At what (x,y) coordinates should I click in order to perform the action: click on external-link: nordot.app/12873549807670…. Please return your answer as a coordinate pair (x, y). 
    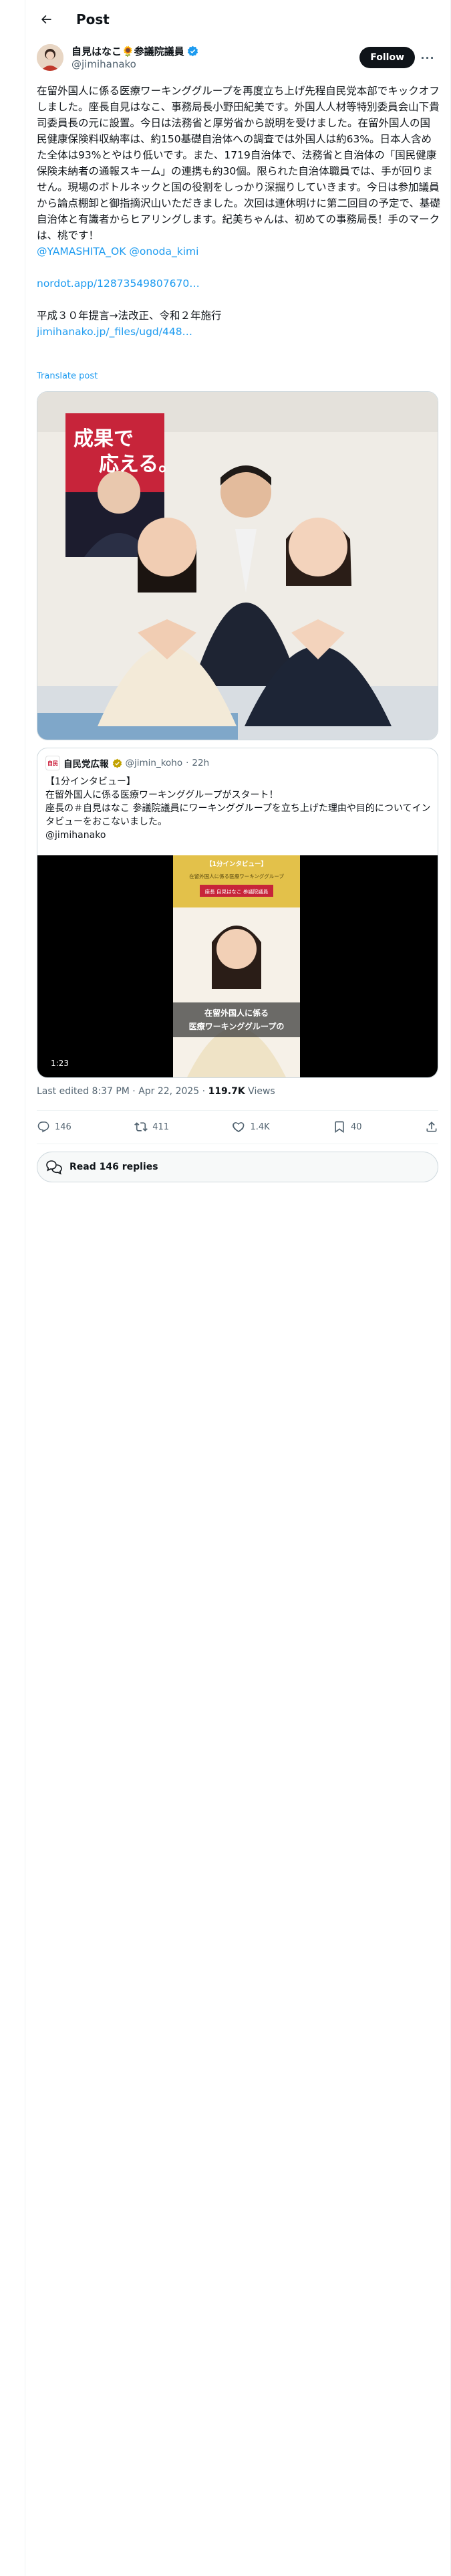
    Looking at the image, I should click on (118, 284).